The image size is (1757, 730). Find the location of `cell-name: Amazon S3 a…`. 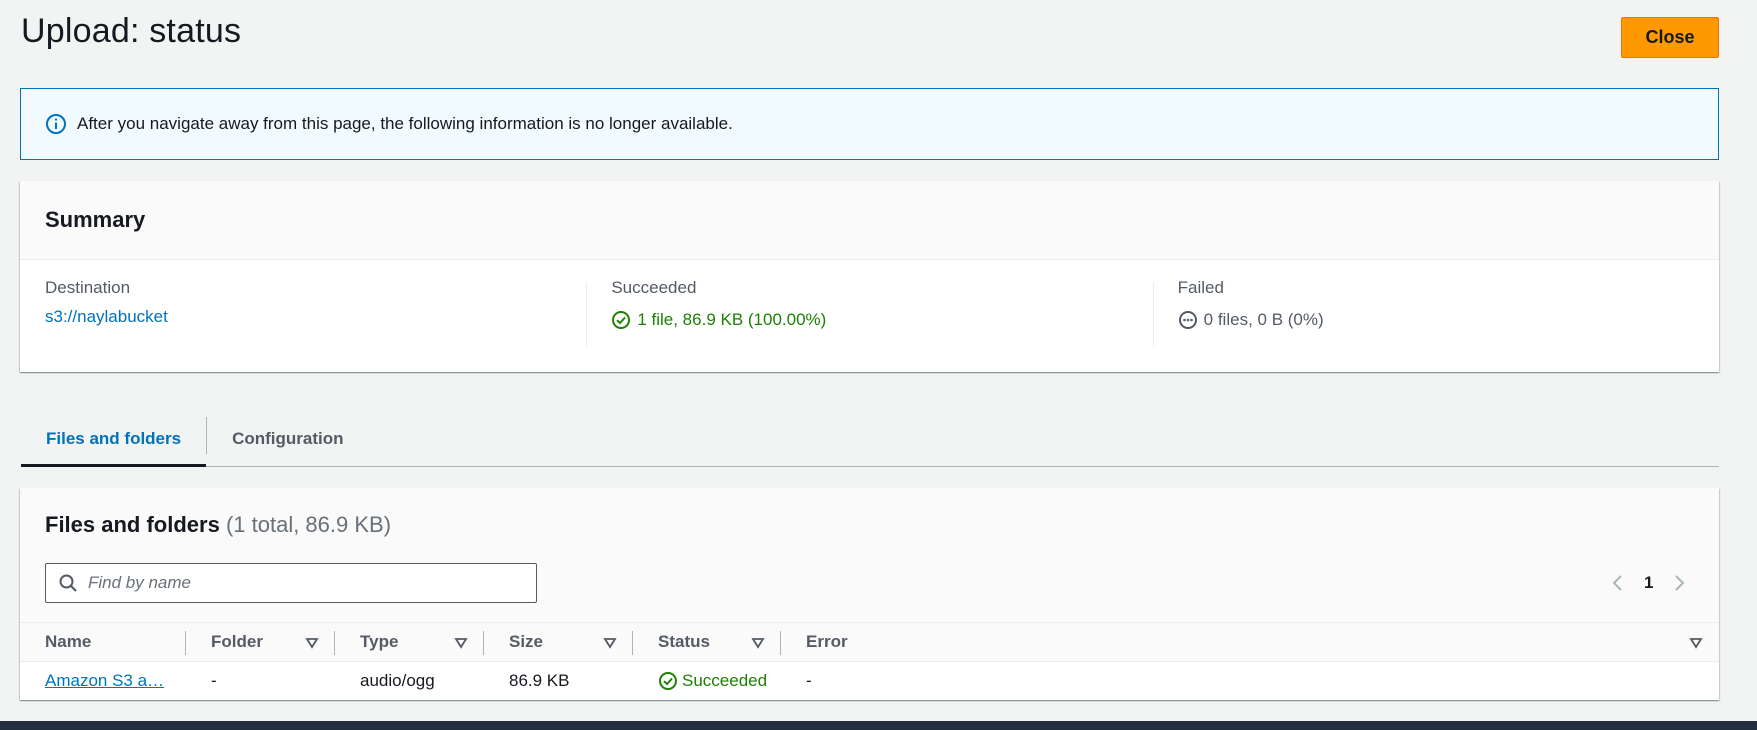

cell-name: Amazon S3 a… is located at coordinates (103, 681).